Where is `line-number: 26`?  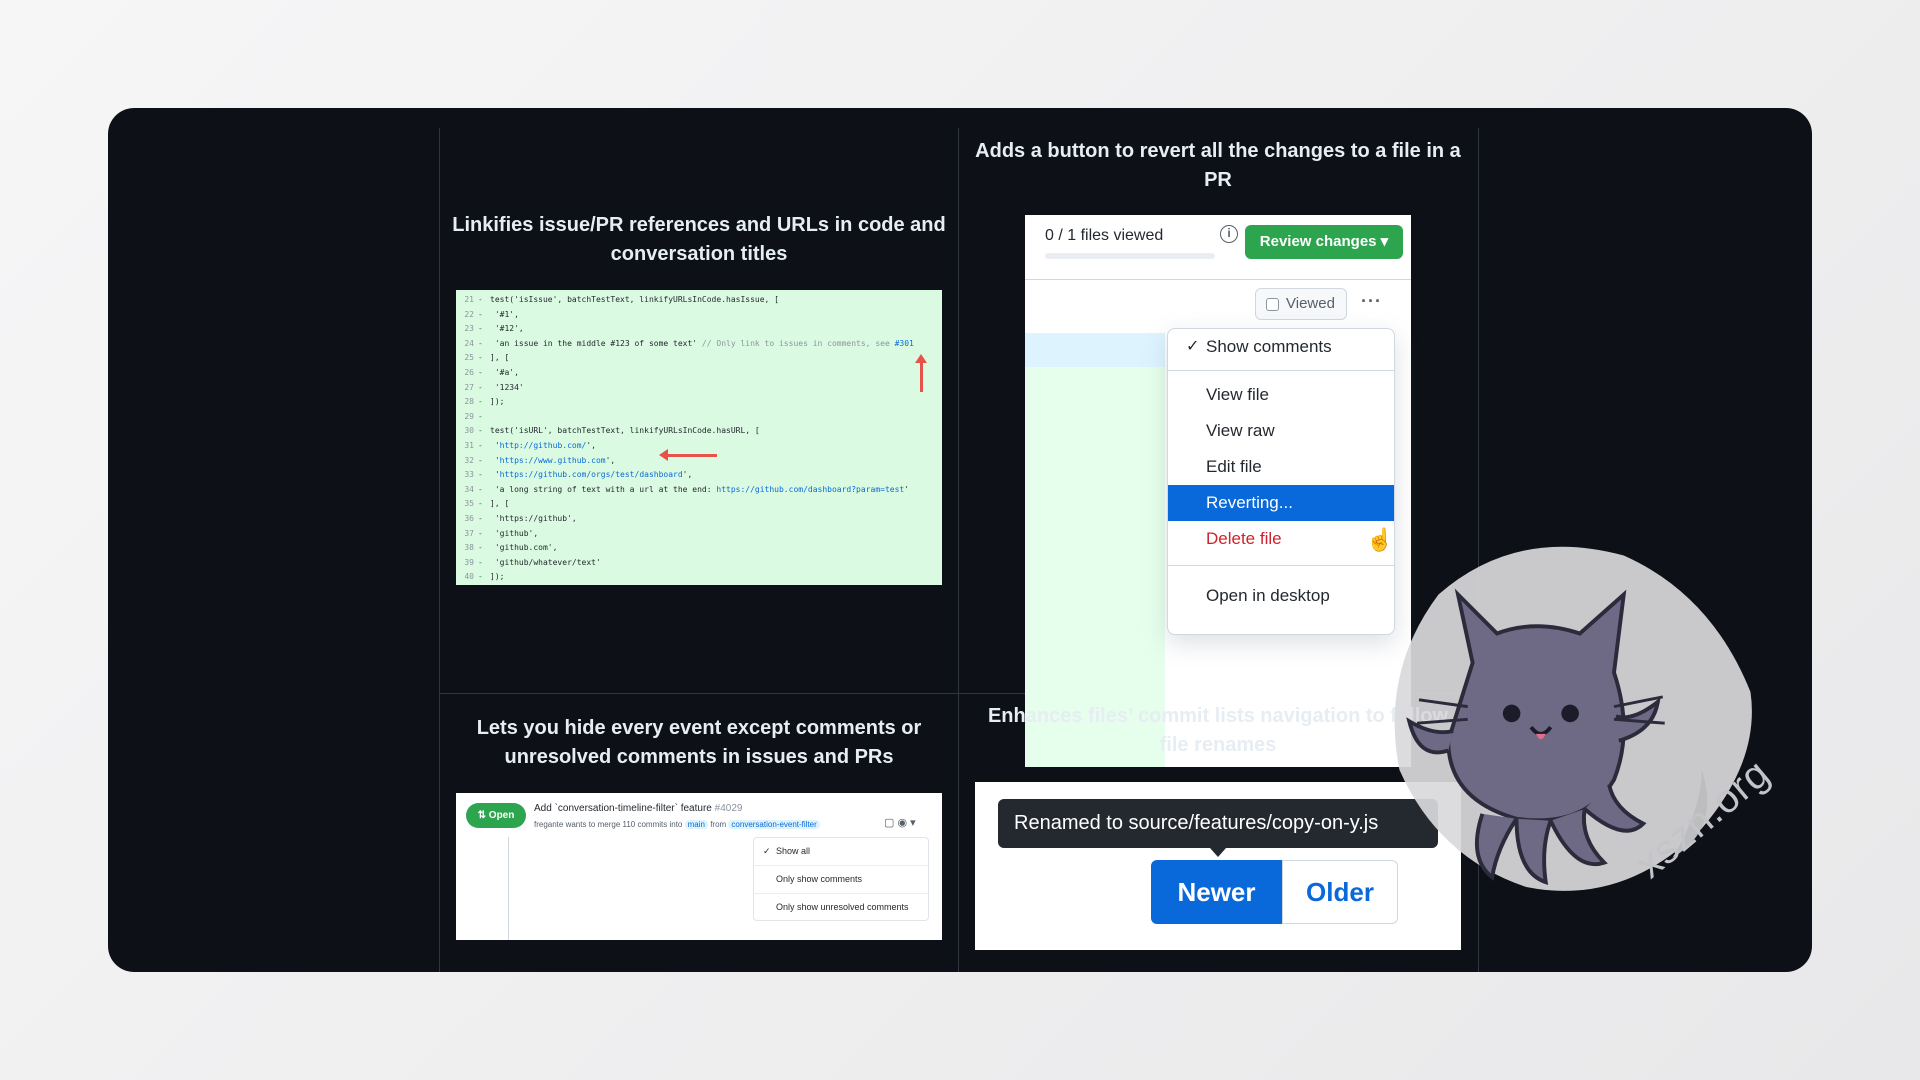
line-number: 26 is located at coordinates (469, 372).